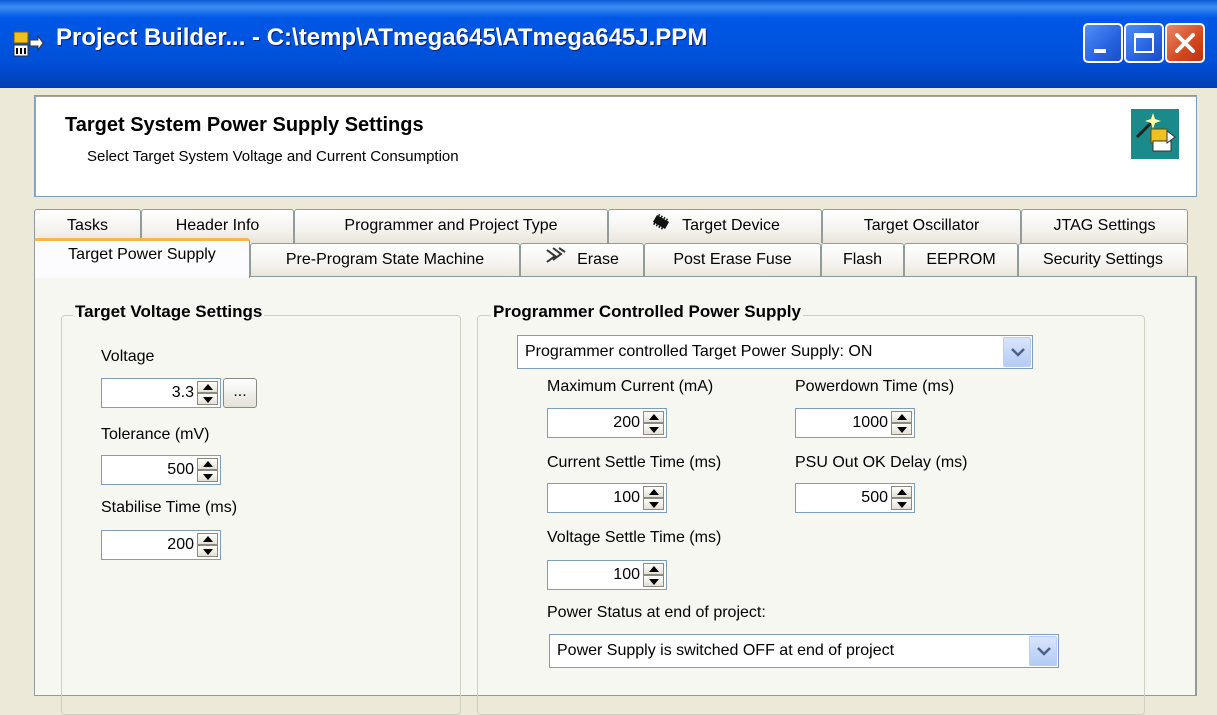  I want to click on voltage-down-arrow-icon, so click(207, 399).